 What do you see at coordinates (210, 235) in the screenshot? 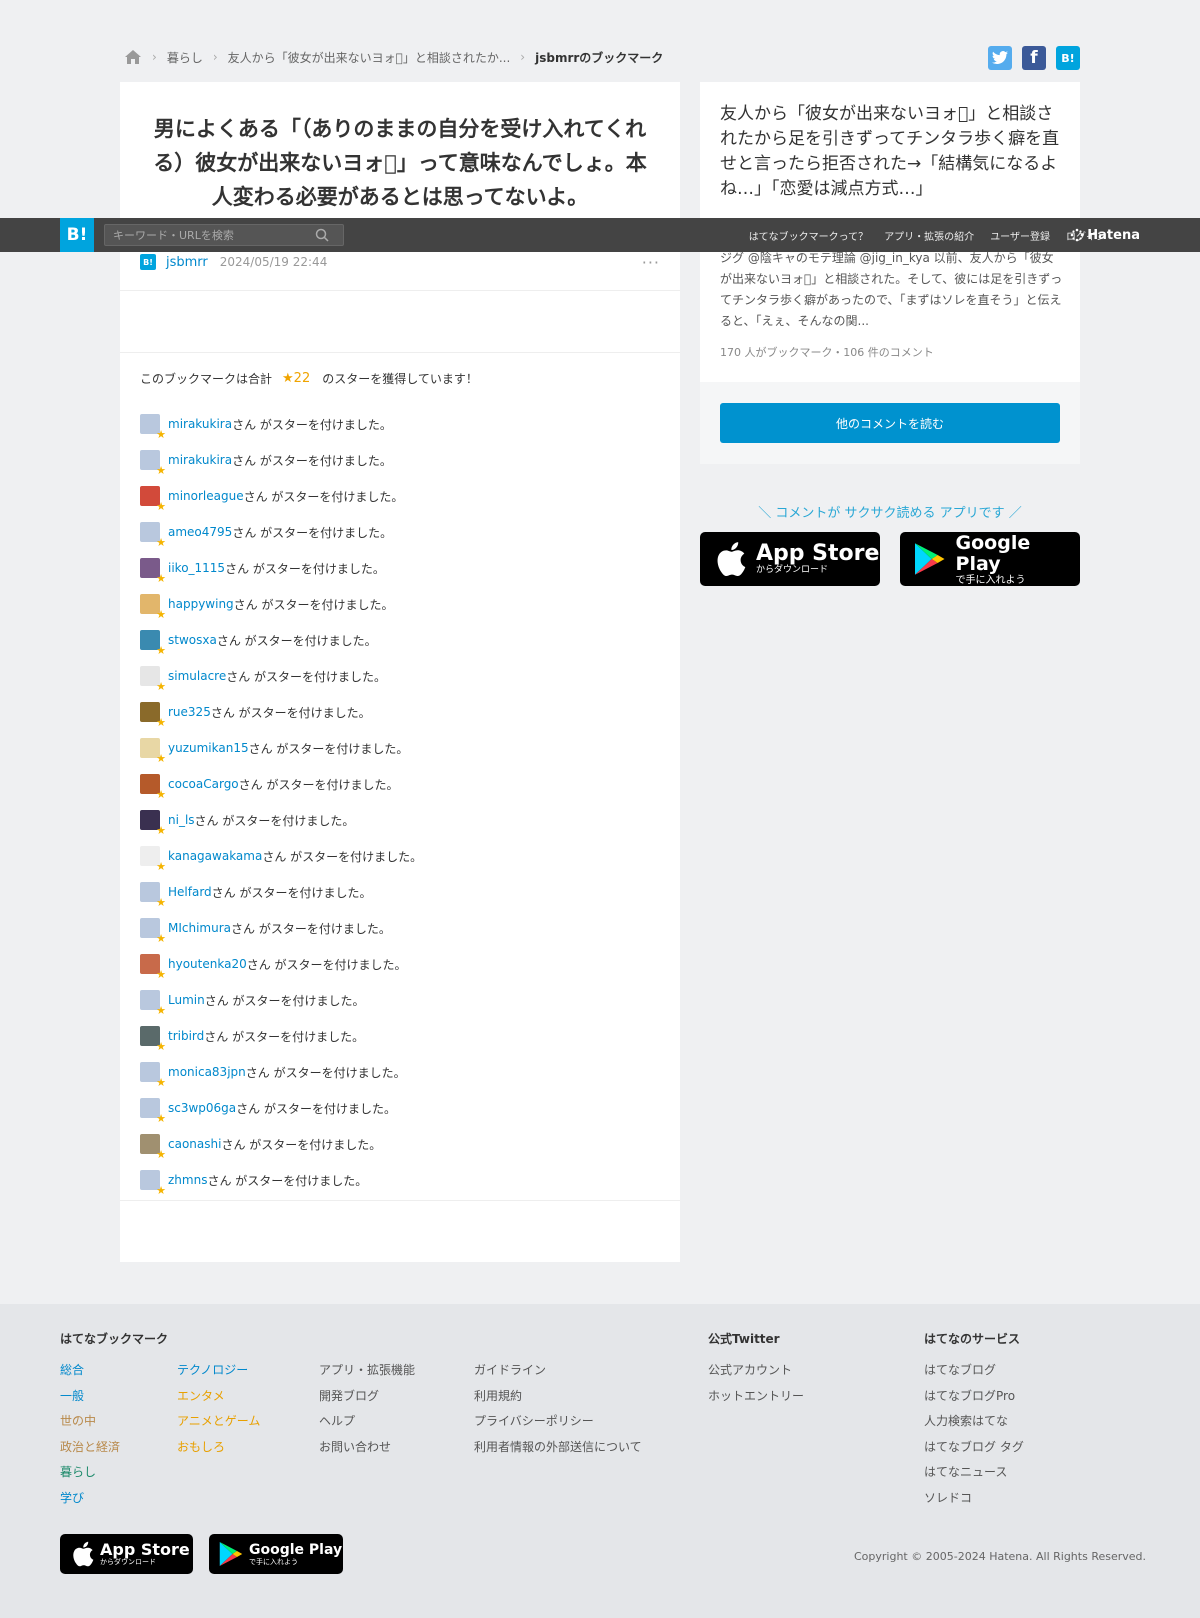
I see `search-input` at bounding box center [210, 235].